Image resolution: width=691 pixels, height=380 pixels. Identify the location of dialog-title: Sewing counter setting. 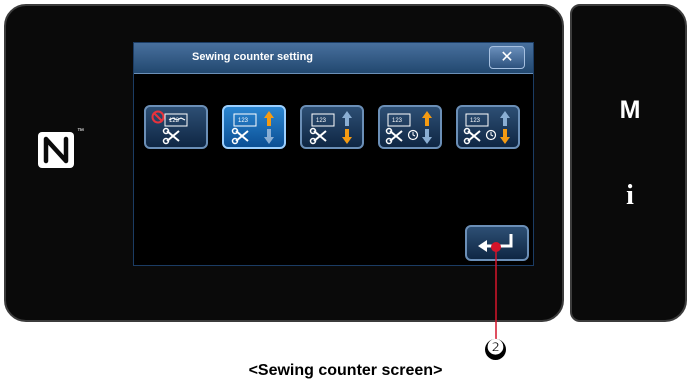
(253, 57).